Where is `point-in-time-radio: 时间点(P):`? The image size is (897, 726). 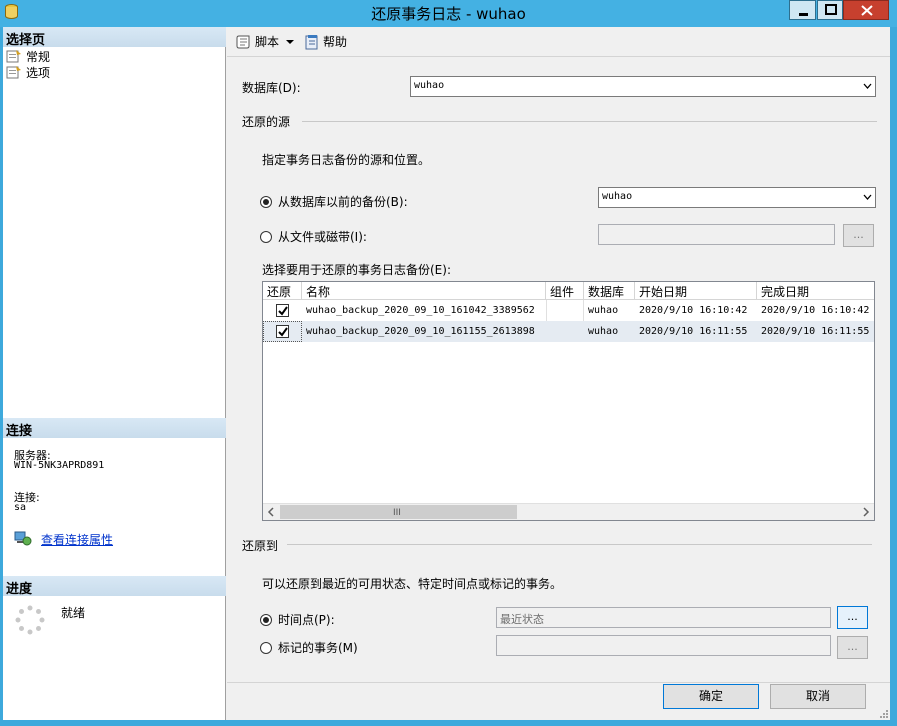 point-in-time-radio: 时间点(P): is located at coordinates (297, 619).